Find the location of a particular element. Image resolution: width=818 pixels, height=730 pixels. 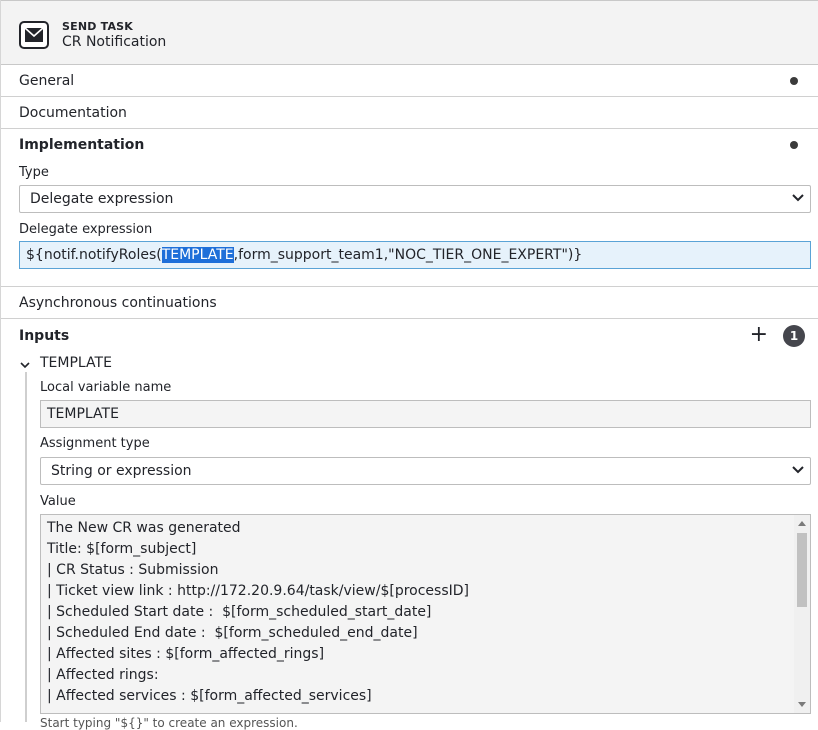

assignment-type-select: String or expression is located at coordinates (425, 471).